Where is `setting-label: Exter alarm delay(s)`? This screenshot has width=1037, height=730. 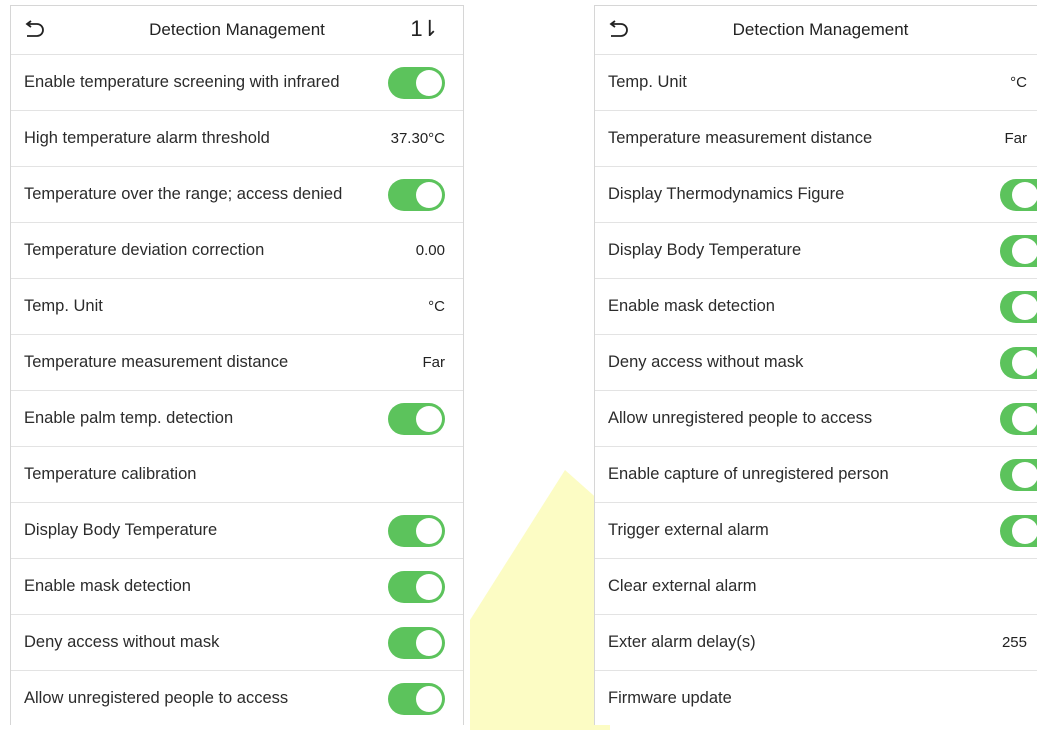
setting-label: Exter alarm delay(s) is located at coordinates (682, 642).